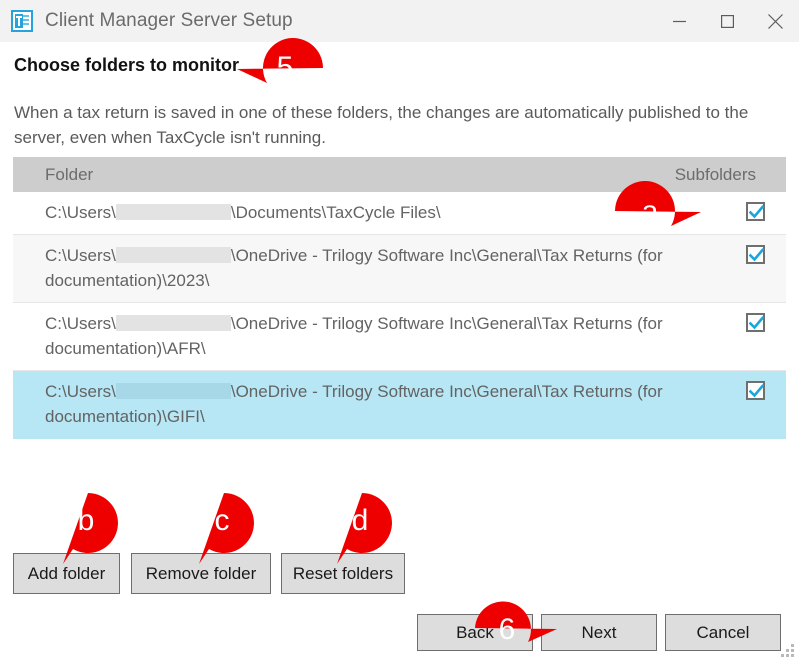  What do you see at coordinates (788, 651) in the screenshot?
I see `resize-grip` at bounding box center [788, 651].